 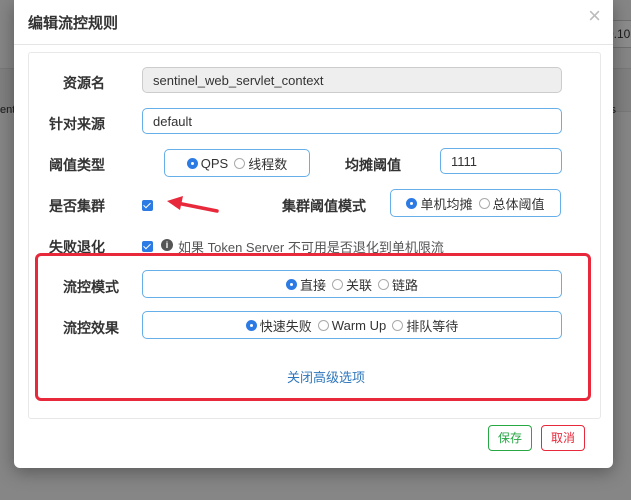 What do you see at coordinates (147, 246) in the screenshot?
I see `fallback-checkbox` at bounding box center [147, 246].